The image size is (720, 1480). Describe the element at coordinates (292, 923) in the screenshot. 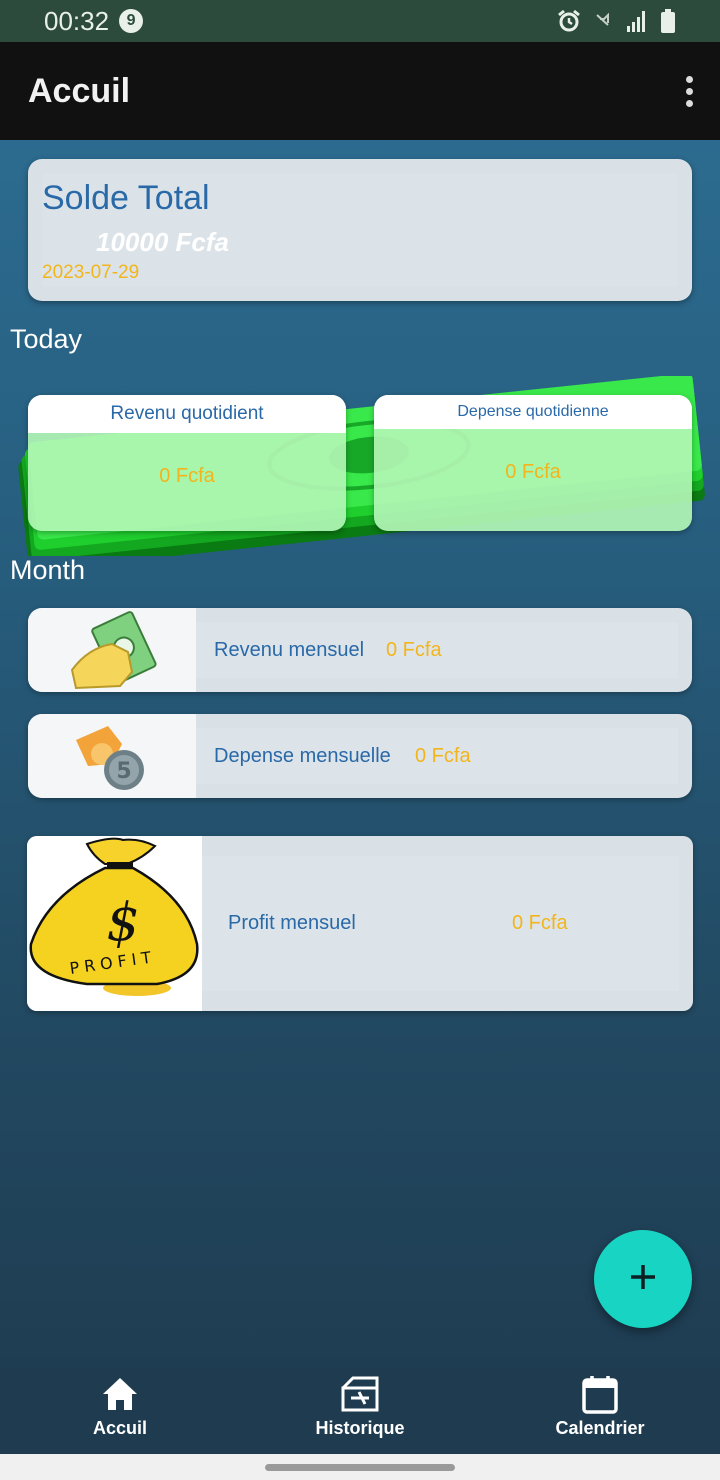

I see `monthly-profit-label: Profit mensuel` at that location.